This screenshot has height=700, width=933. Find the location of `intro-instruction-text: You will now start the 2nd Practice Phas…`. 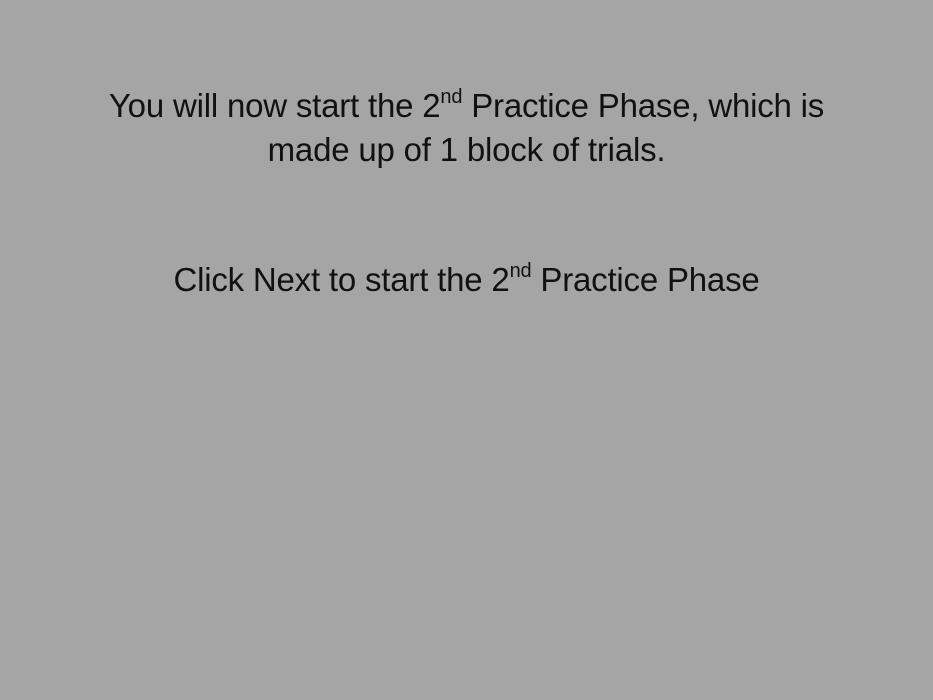

intro-instruction-text: You will now start the 2nd Practice Phas… is located at coordinates (466, 128).